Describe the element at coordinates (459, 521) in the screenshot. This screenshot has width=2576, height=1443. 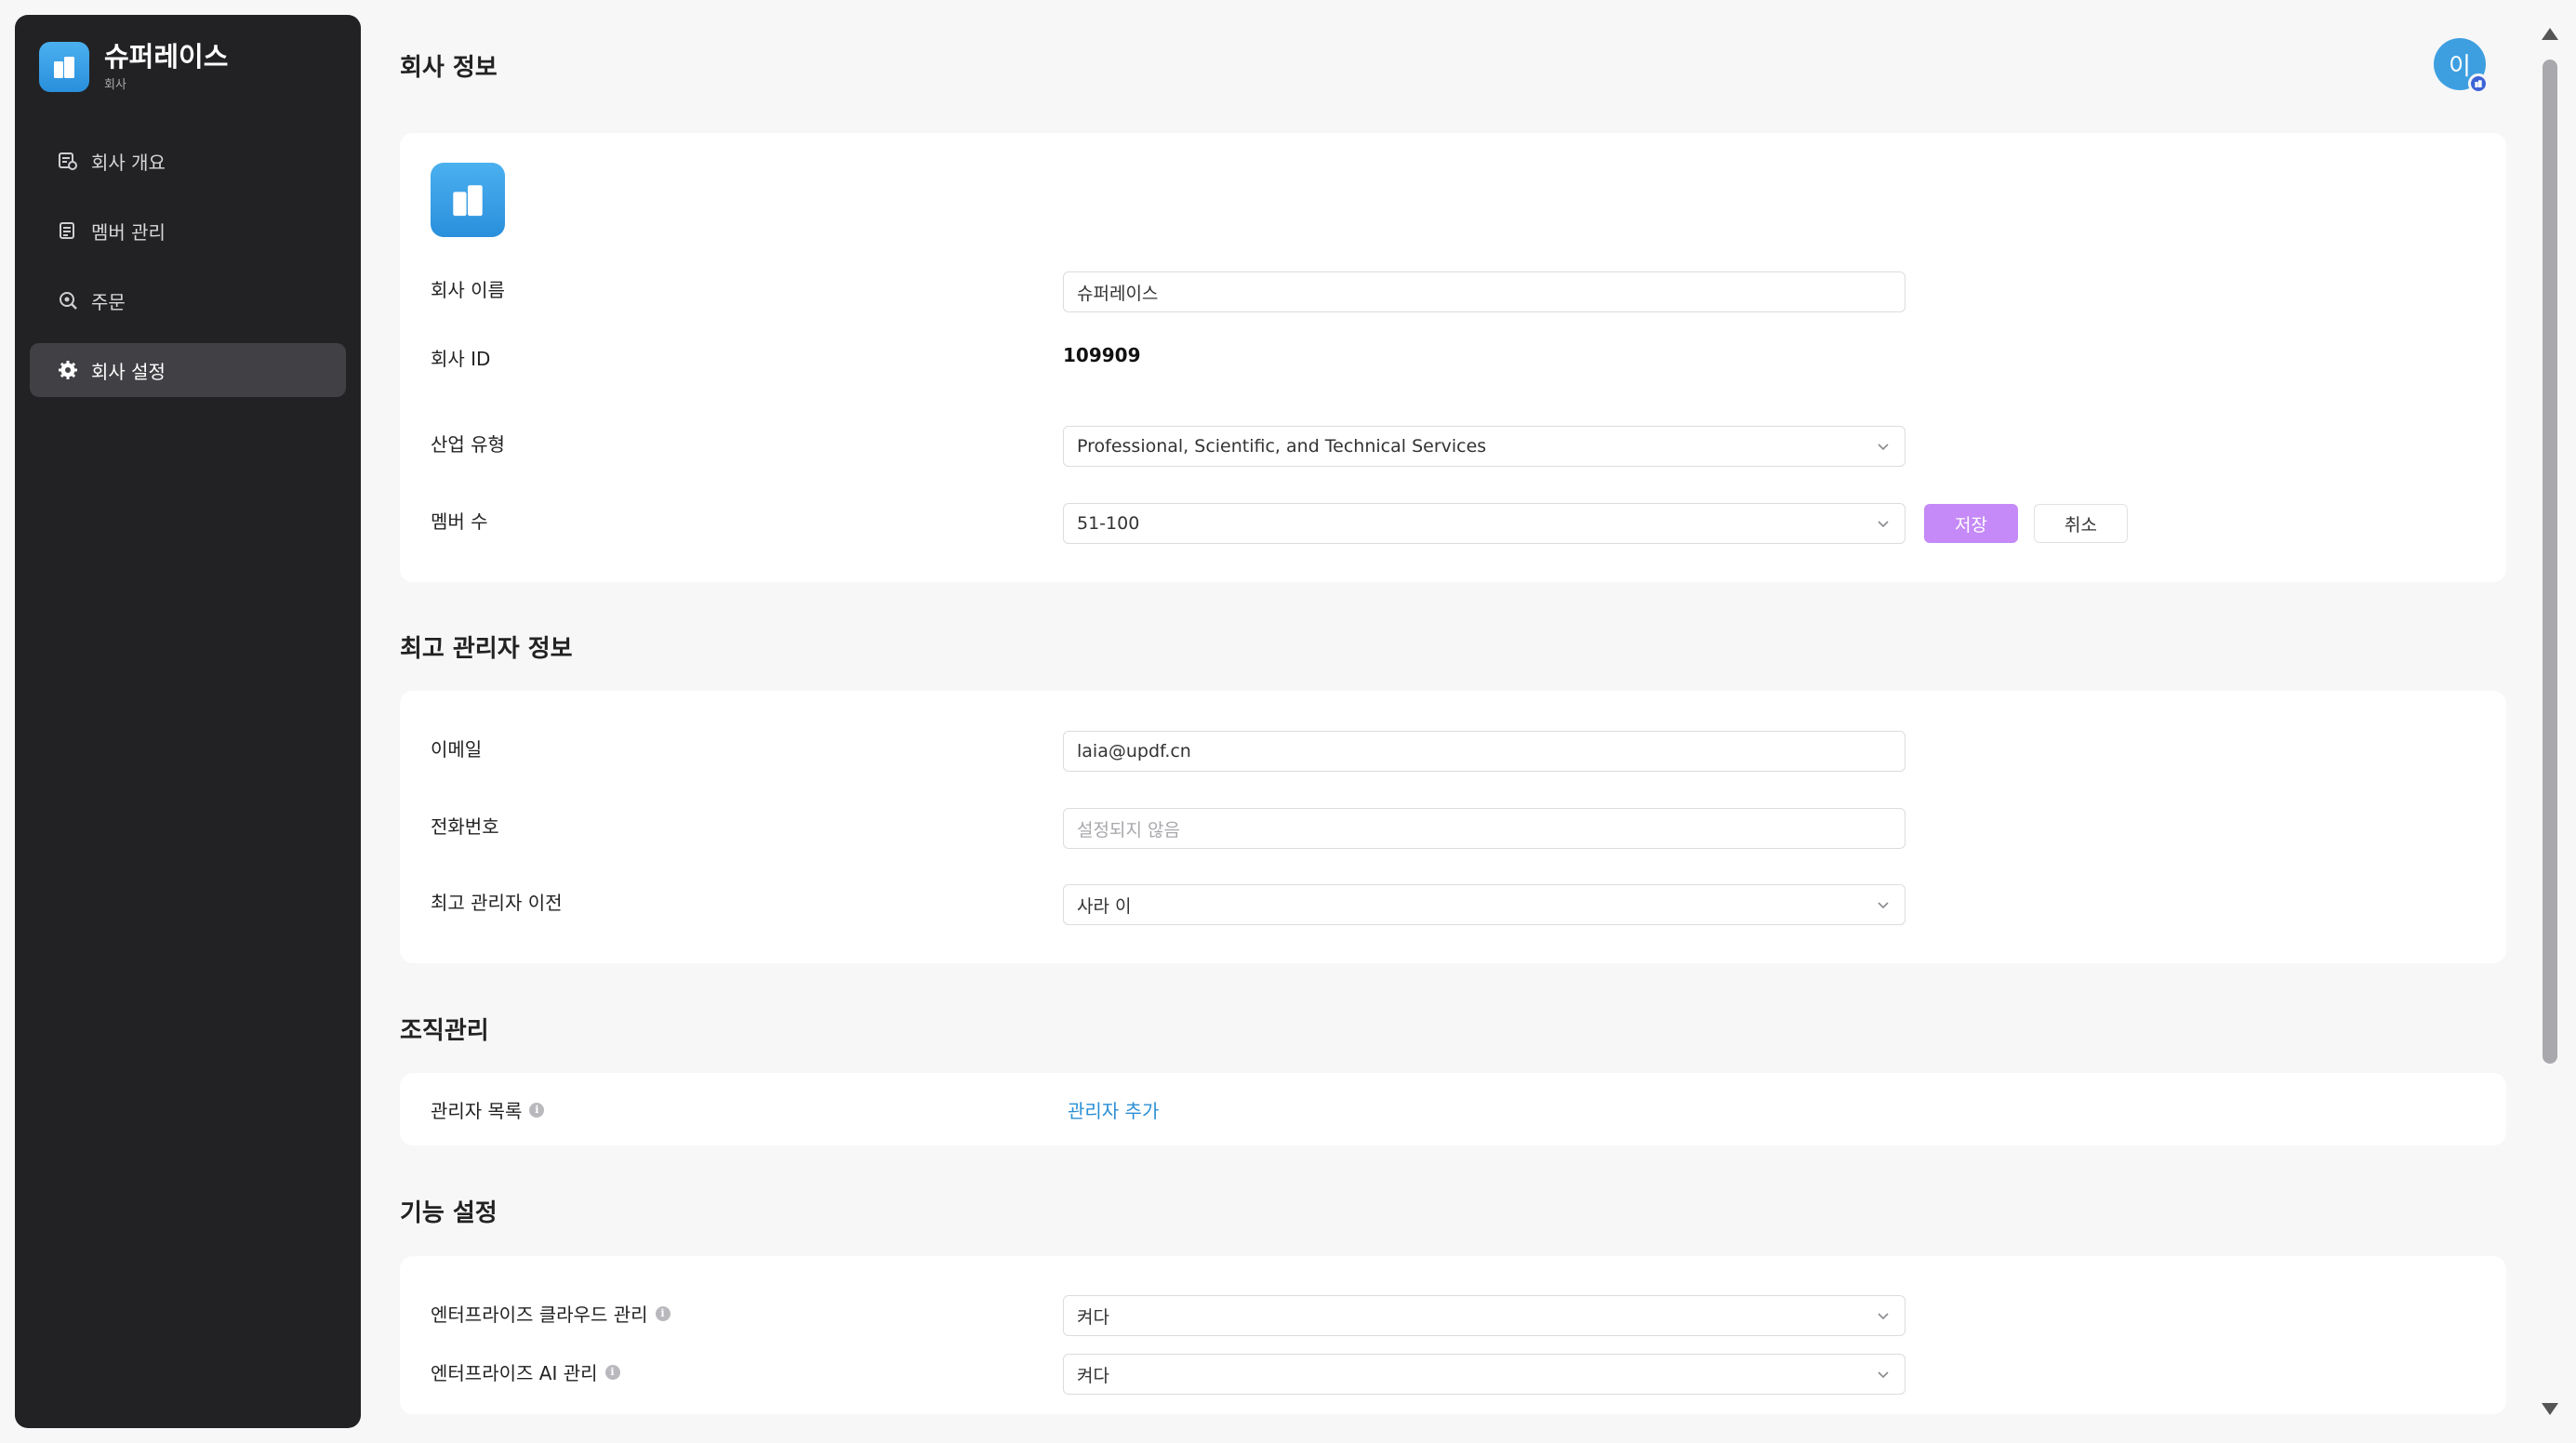
I see `member-count-label: 멤버 수` at that location.